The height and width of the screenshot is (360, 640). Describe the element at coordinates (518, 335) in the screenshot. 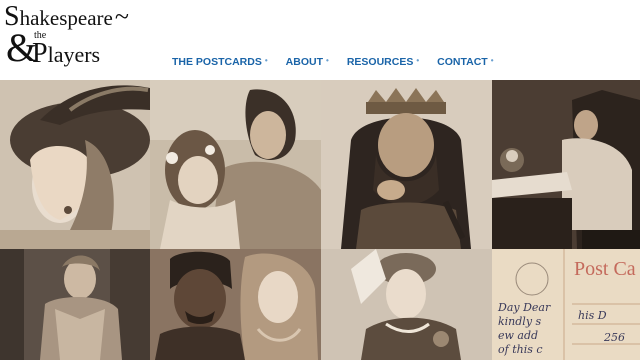

I see `postcard-handwriting-line: ew add` at that location.